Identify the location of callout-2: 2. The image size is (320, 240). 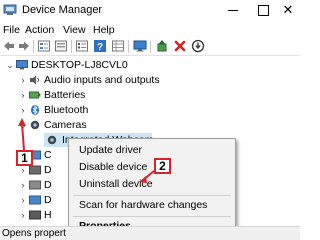
(162, 166).